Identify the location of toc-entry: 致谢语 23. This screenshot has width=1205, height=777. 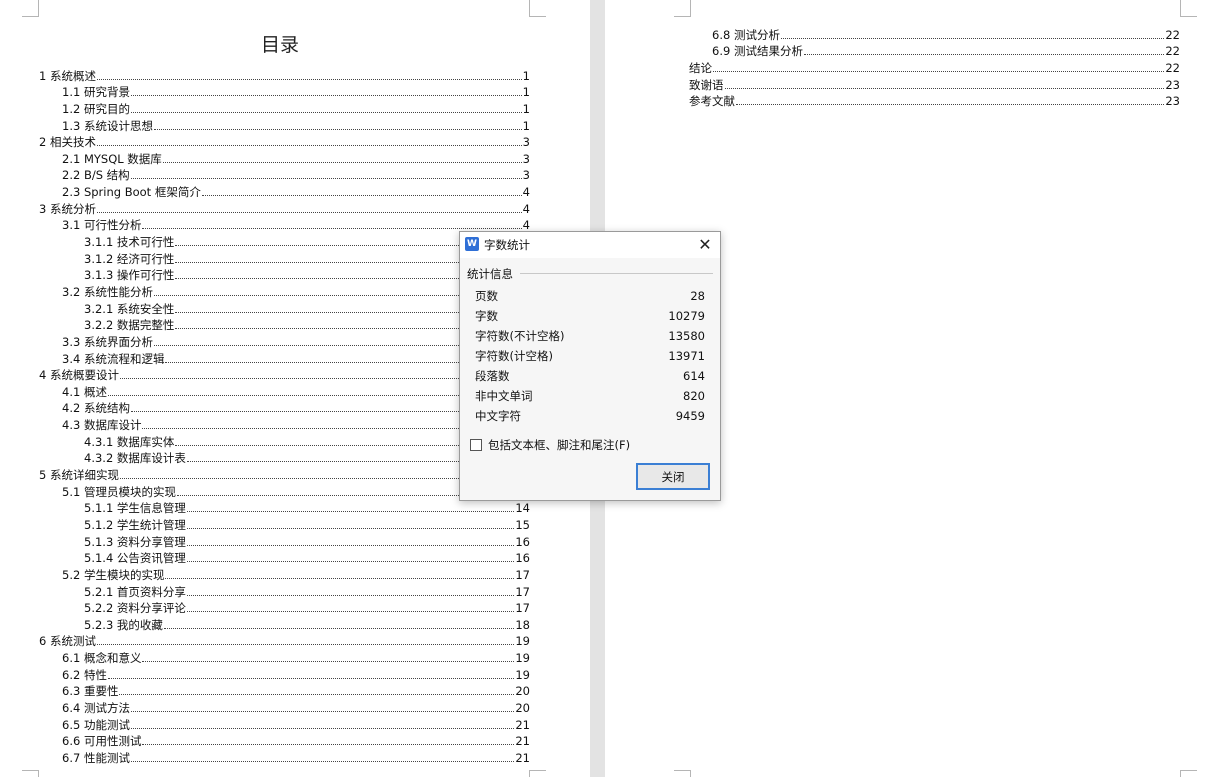
(934, 83).